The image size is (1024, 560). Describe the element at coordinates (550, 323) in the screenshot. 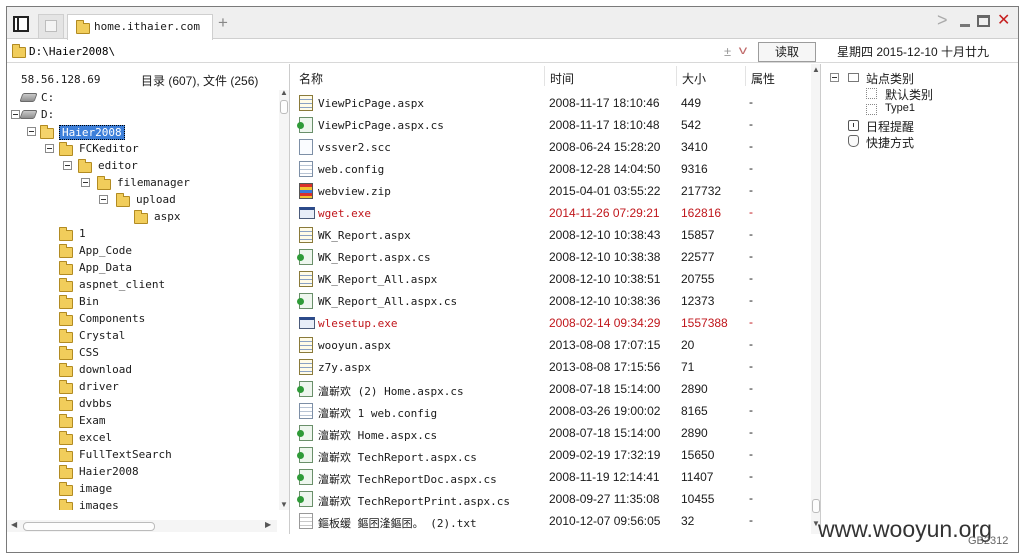

I see `file-row: wlesetup.exe 2008-02-14 09:34:29 1557388 -` at that location.